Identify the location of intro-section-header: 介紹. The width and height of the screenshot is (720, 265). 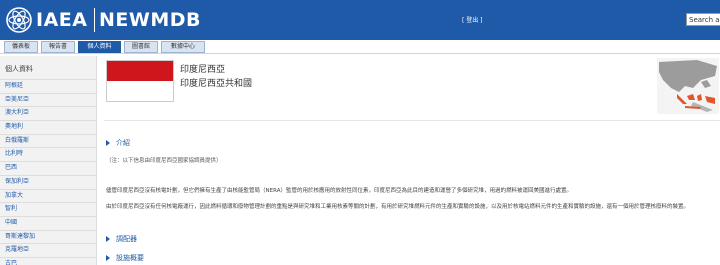
(118, 143).